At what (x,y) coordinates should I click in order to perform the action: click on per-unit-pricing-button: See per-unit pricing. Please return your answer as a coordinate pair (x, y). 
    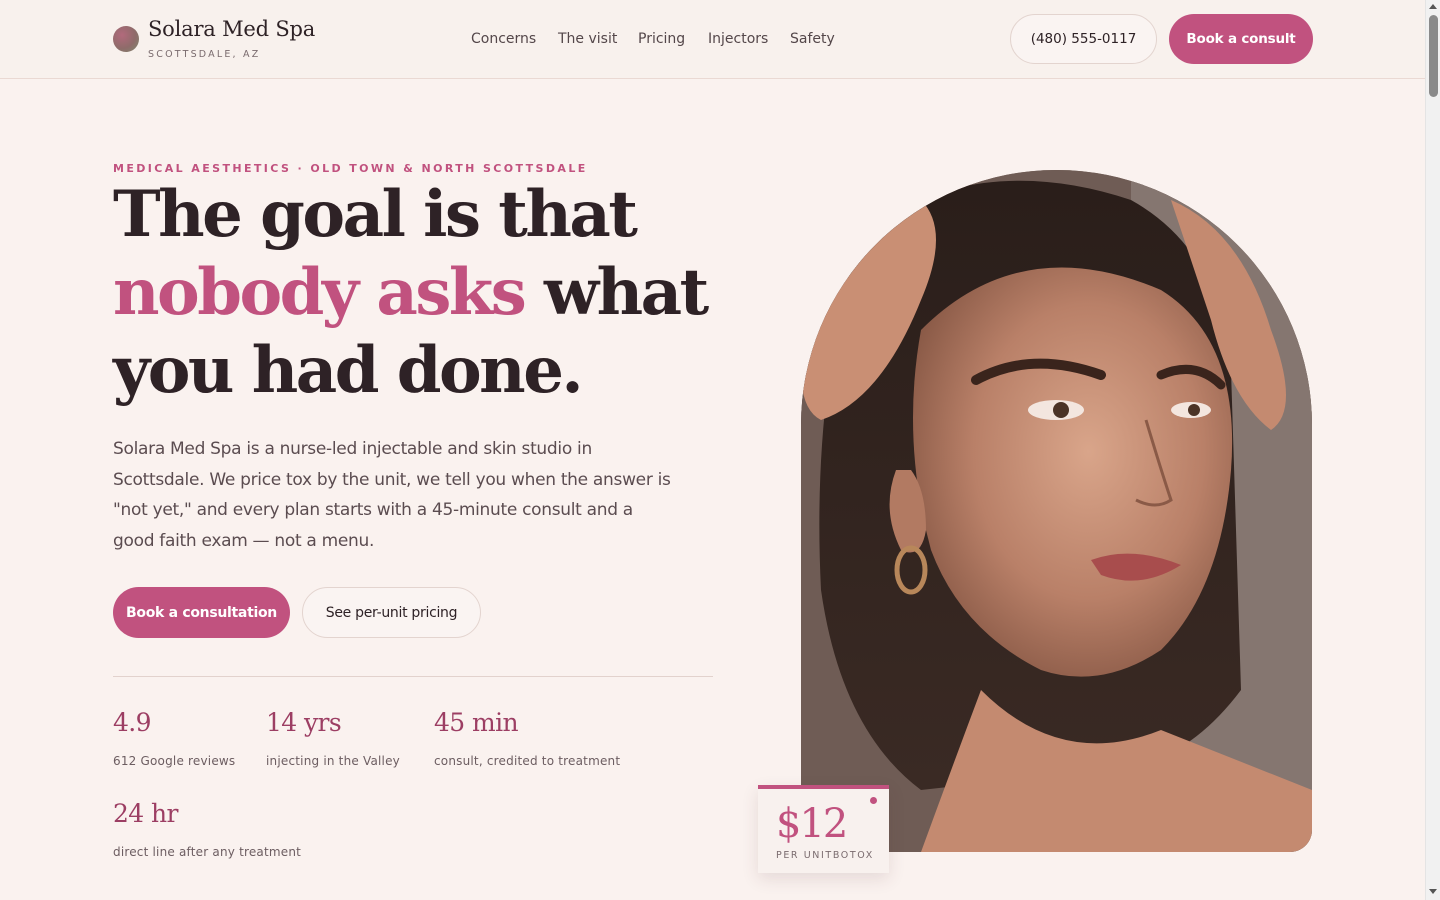
    Looking at the image, I should click on (391, 612).